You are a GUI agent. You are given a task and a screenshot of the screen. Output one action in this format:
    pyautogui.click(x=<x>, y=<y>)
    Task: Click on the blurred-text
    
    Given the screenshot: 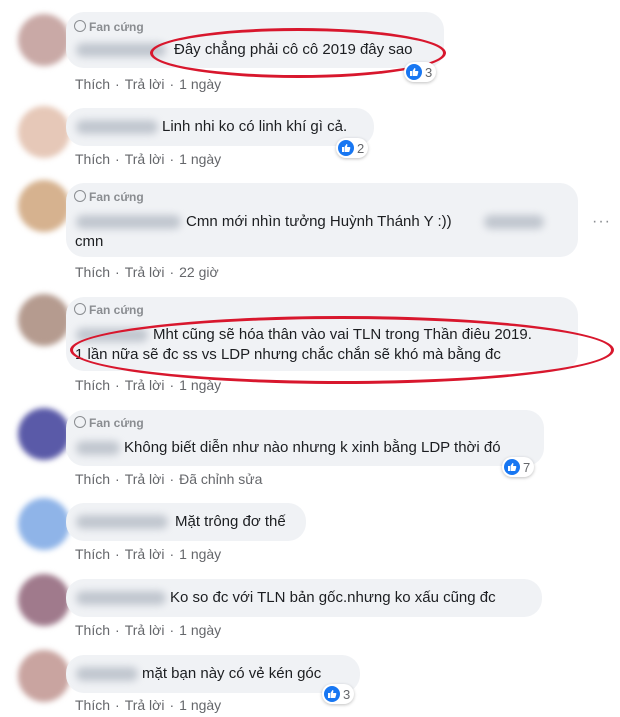 What is the action you would take?
    pyautogui.click(x=514, y=222)
    